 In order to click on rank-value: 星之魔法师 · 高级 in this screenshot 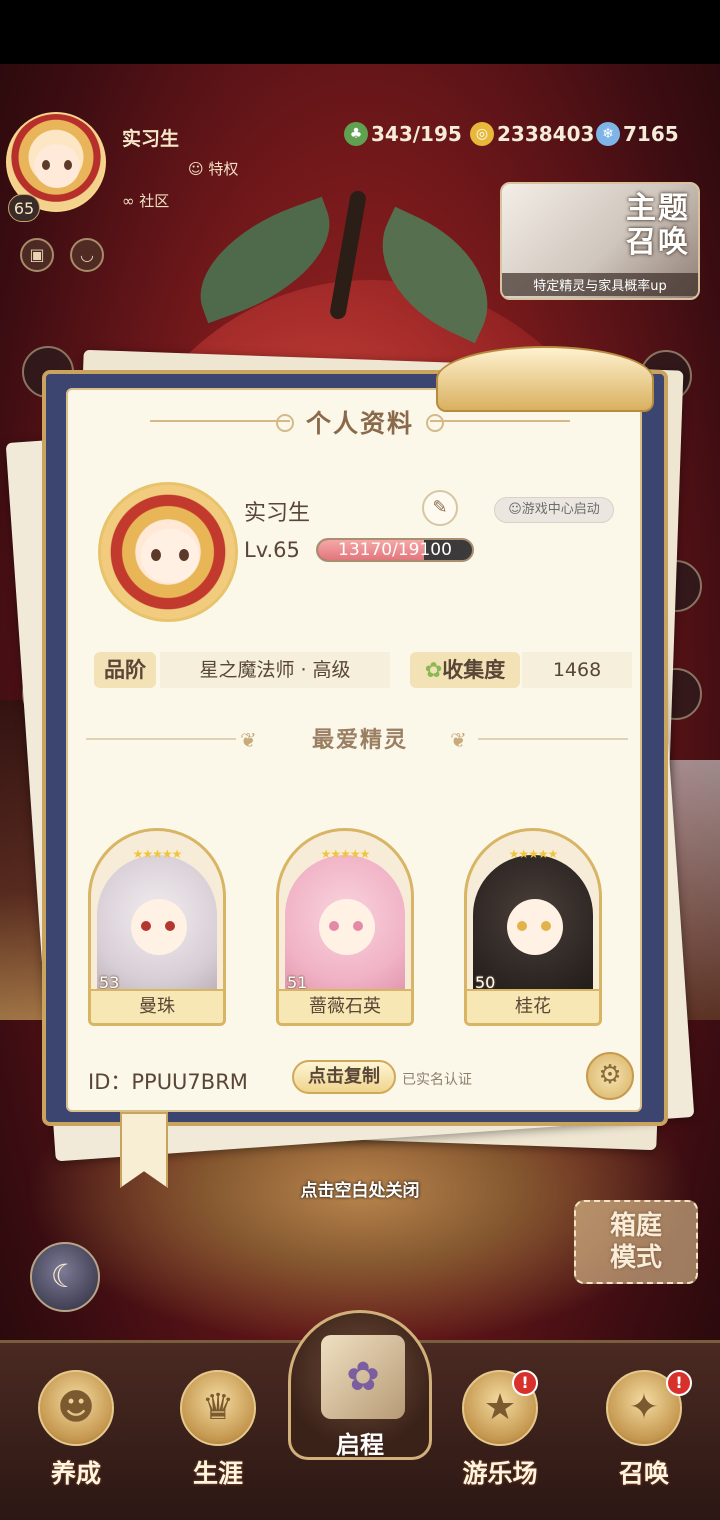, I will do `click(275, 670)`.